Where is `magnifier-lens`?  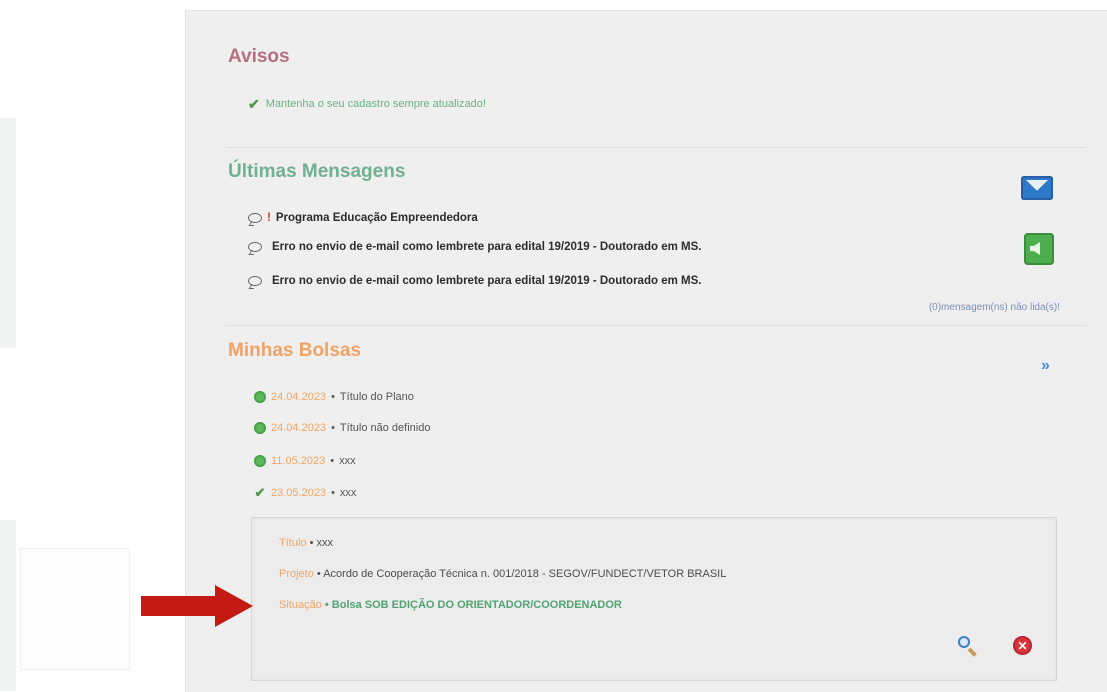
magnifier-lens is located at coordinates (964, 642).